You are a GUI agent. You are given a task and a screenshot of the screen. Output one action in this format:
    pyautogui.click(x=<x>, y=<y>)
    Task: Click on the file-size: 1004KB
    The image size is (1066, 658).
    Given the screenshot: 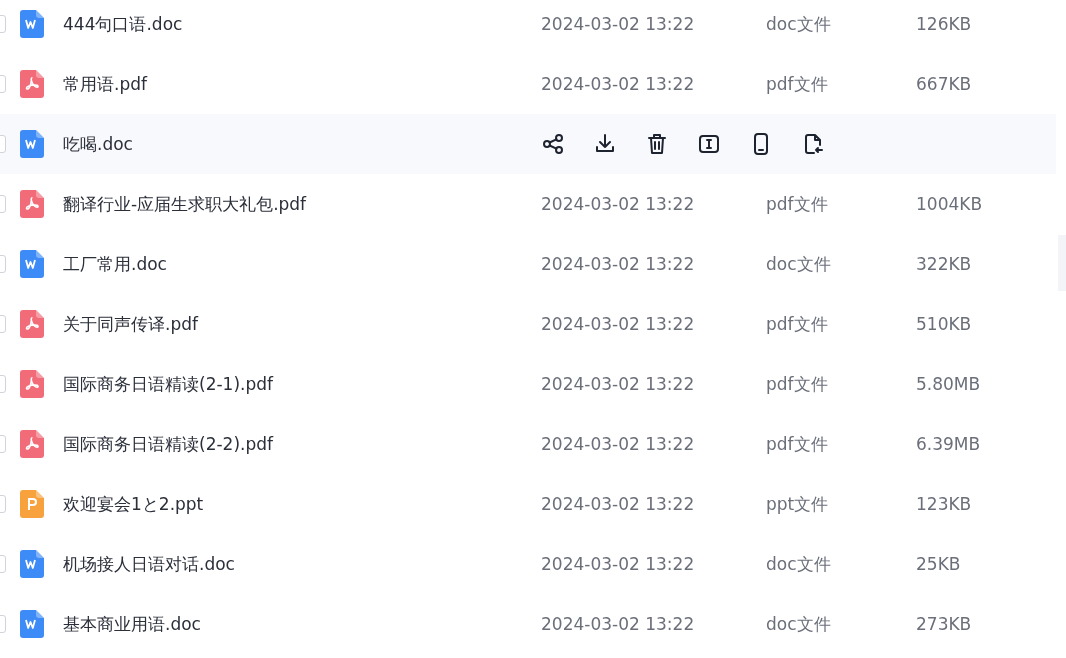 What is the action you would take?
    pyautogui.click(x=949, y=204)
    